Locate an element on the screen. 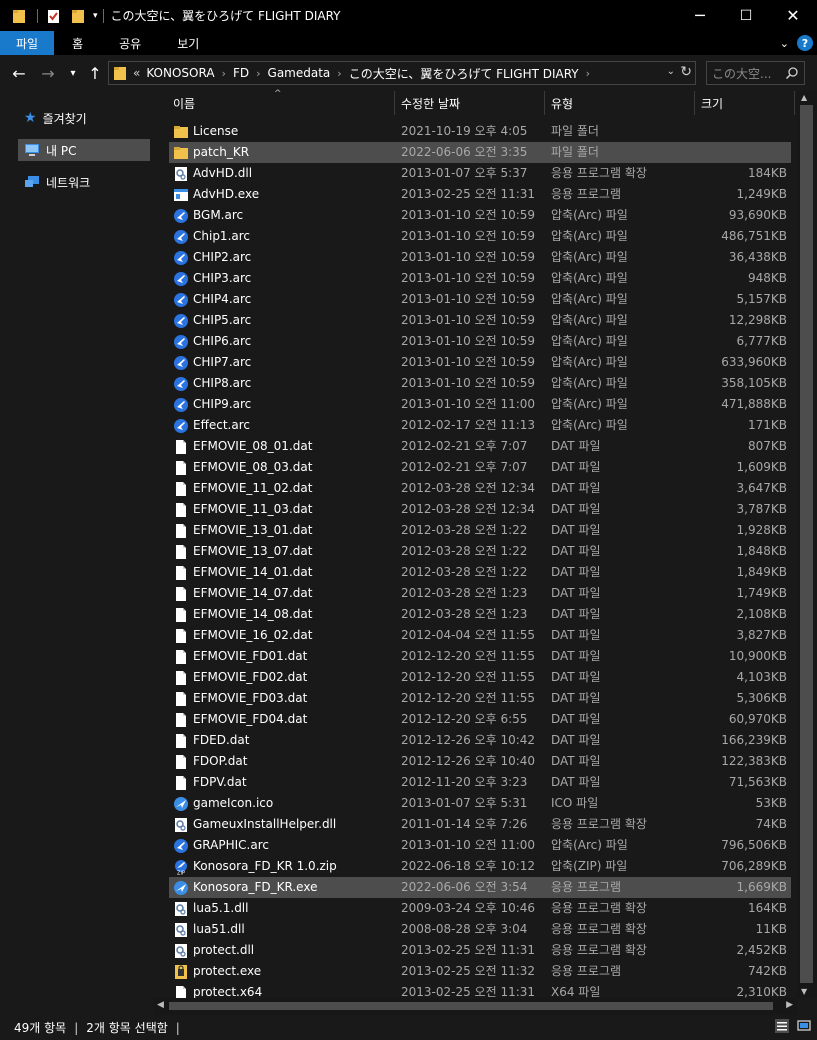 The height and width of the screenshot is (1040, 817). vertical-scroll-thumb is located at coordinates (806, 544).